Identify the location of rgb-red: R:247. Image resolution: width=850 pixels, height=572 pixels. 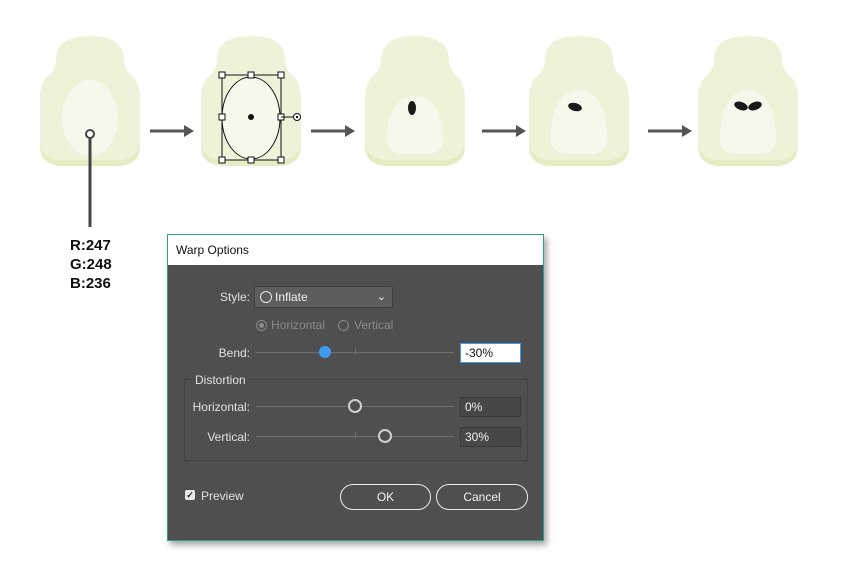
(90, 245).